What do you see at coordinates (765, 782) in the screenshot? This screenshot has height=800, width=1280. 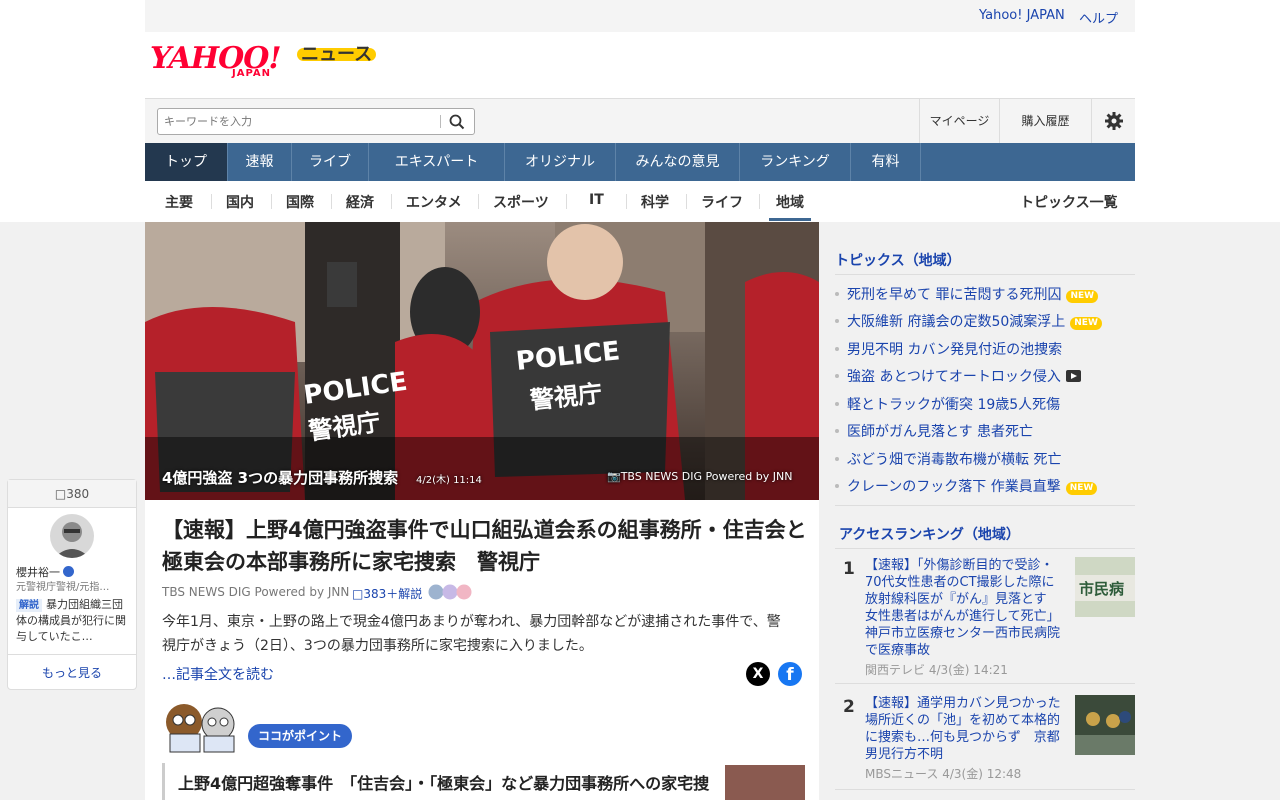 I see `point-article-thumbnail` at bounding box center [765, 782].